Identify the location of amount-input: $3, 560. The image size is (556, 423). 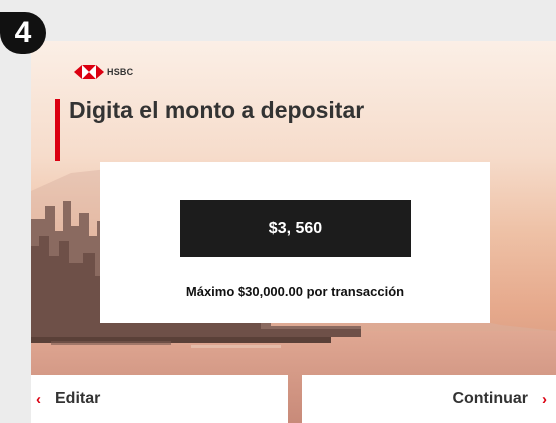
(295, 228).